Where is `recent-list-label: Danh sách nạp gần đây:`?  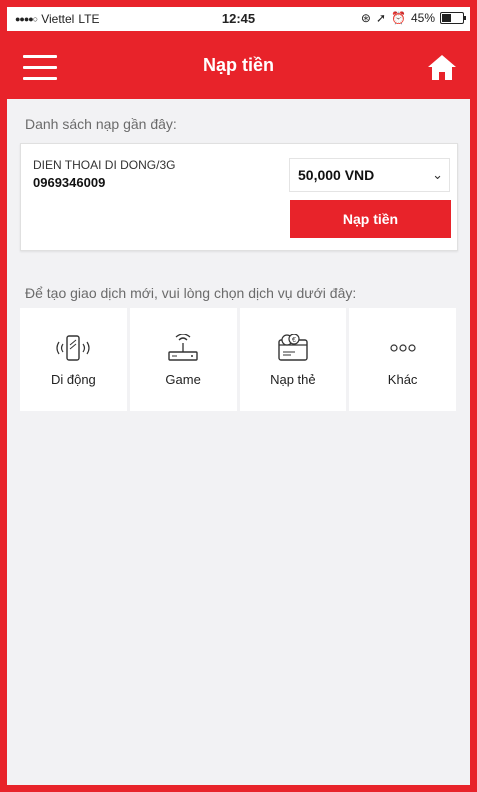 recent-list-label: Danh sách nạp gần đây: is located at coordinates (101, 124).